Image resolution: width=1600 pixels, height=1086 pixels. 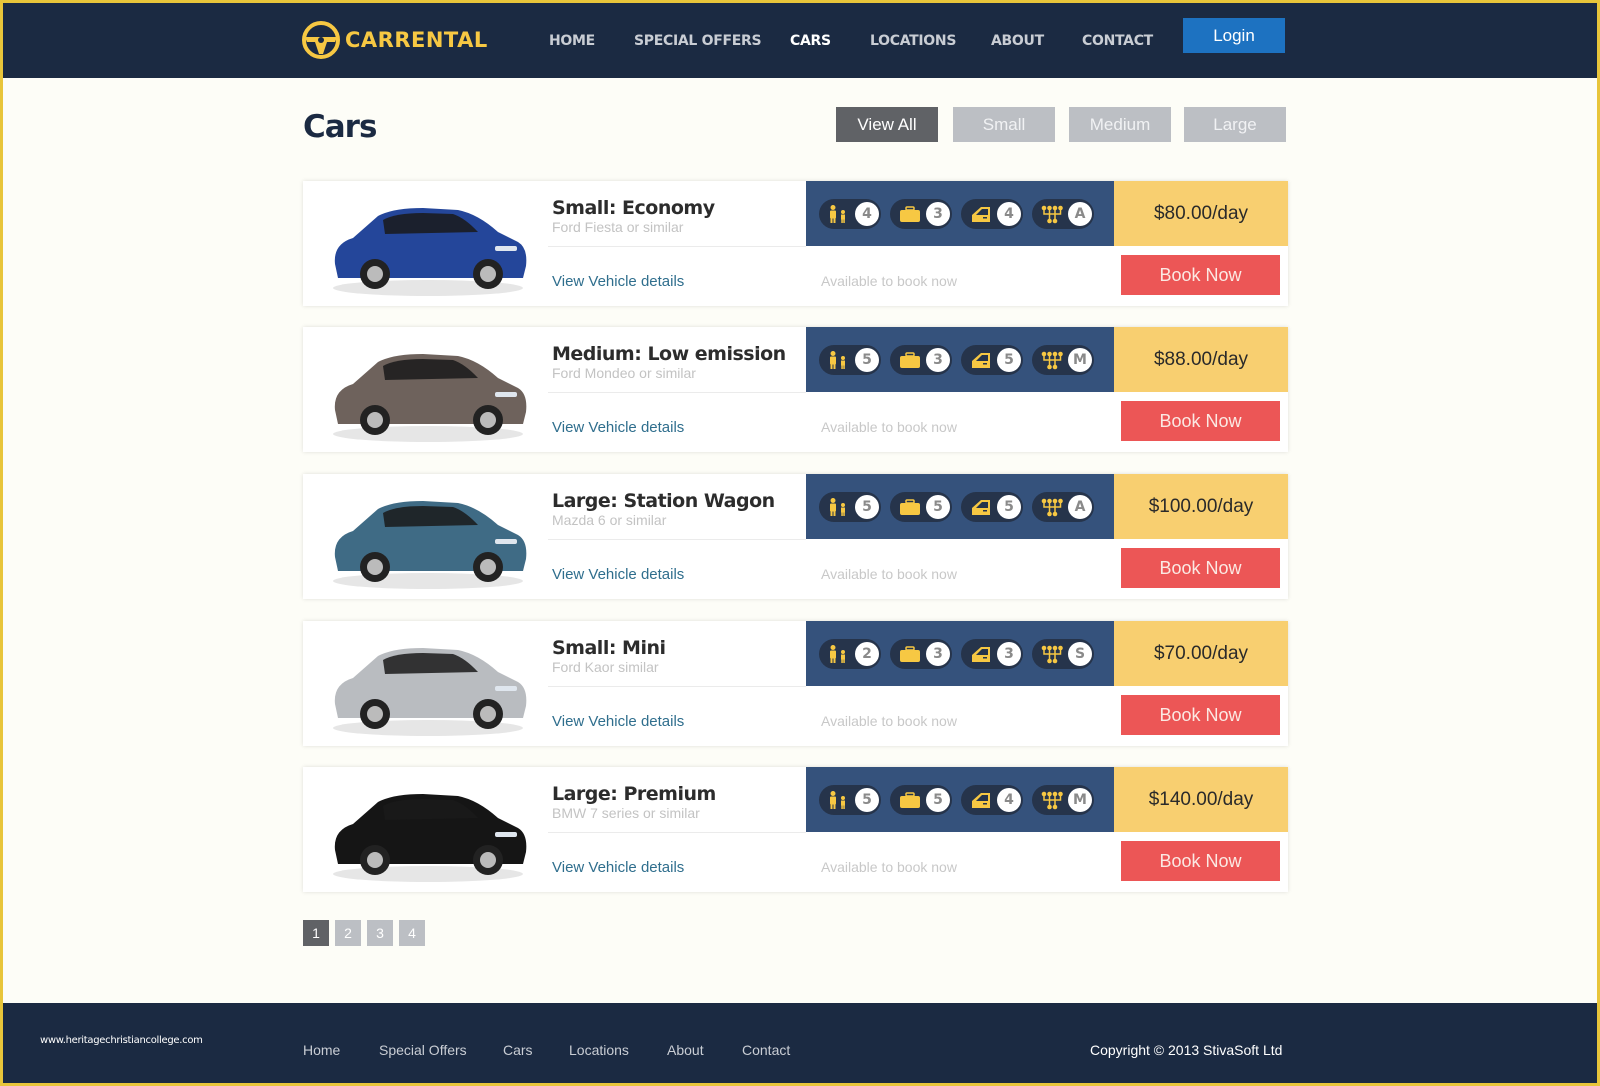 What do you see at coordinates (992, 653) in the screenshot?
I see `spec-doors: 3` at bounding box center [992, 653].